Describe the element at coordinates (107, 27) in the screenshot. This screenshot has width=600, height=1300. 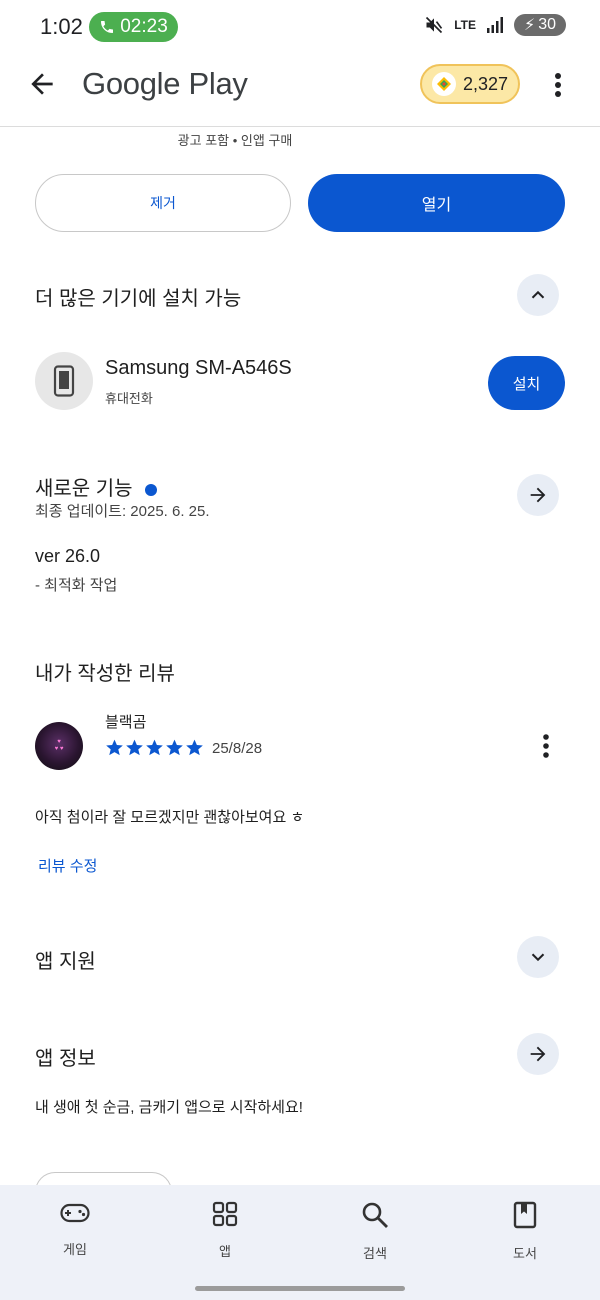
I see `phone-icon` at that location.